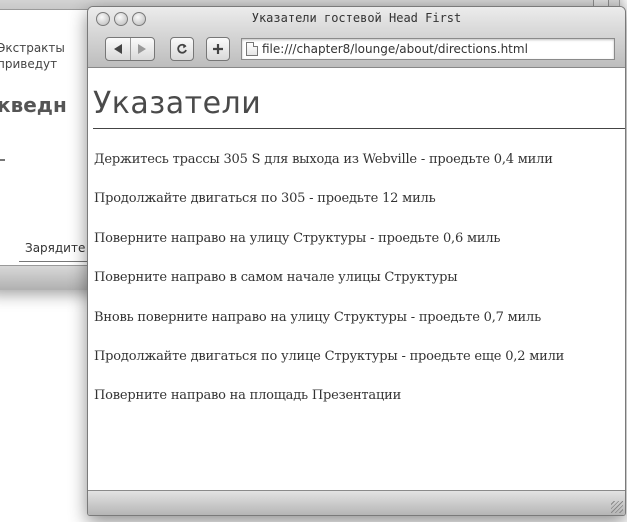  What do you see at coordinates (55, 248) in the screenshot?
I see `background-bottom-text: Зарядите` at bounding box center [55, 248].